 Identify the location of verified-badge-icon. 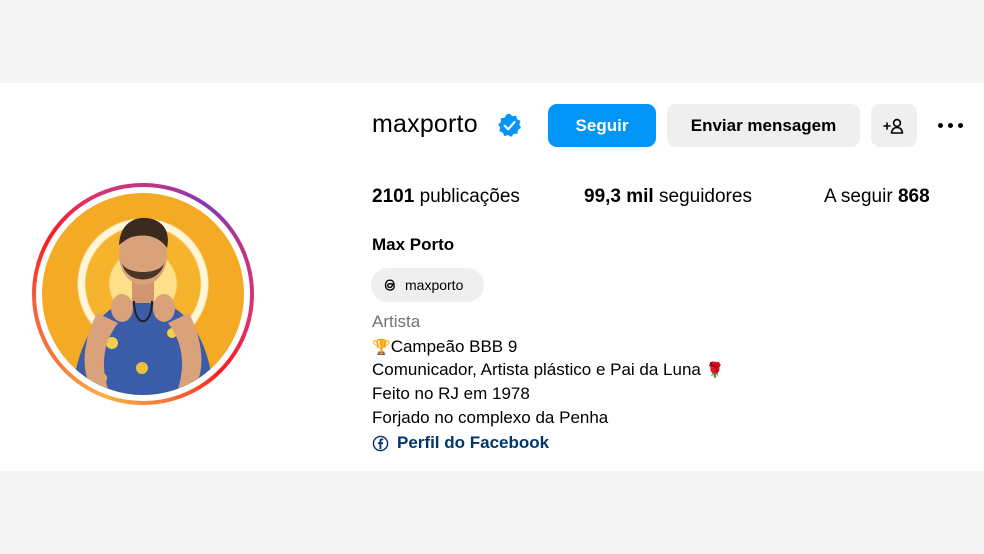
(509, 125).